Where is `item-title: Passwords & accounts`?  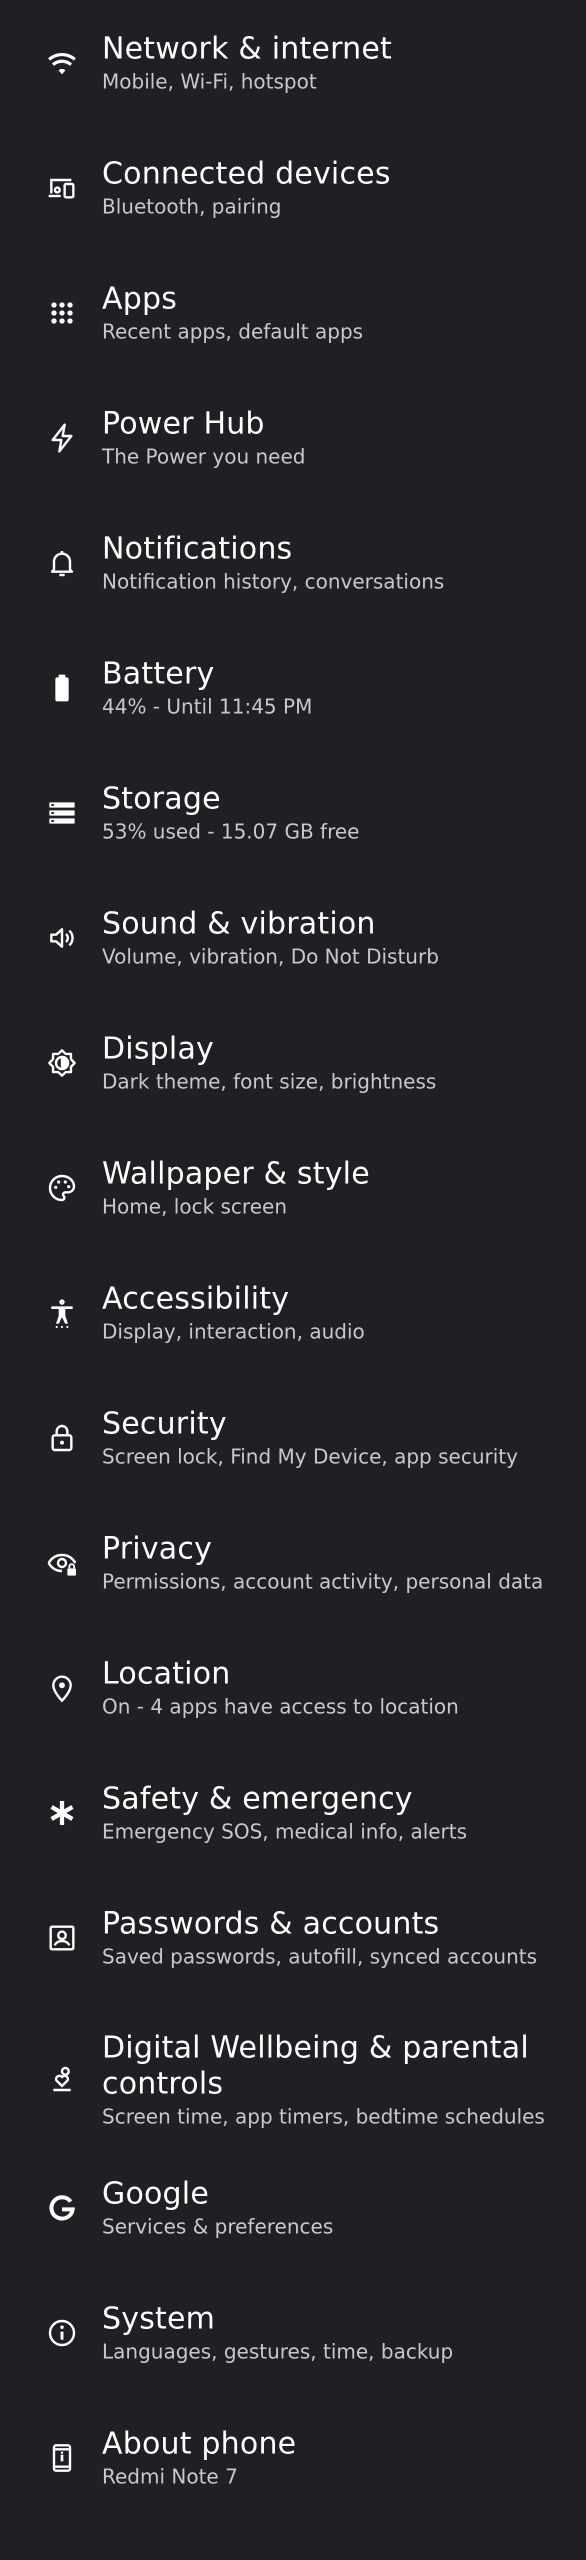
item-title: Passwords & accounts is located at coordinates (271, 1923).